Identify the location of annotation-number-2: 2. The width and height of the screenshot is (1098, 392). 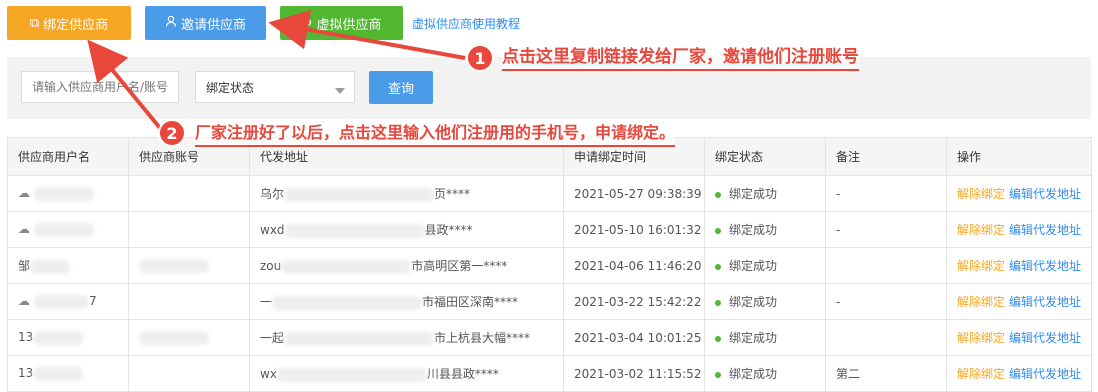
(172, 133).